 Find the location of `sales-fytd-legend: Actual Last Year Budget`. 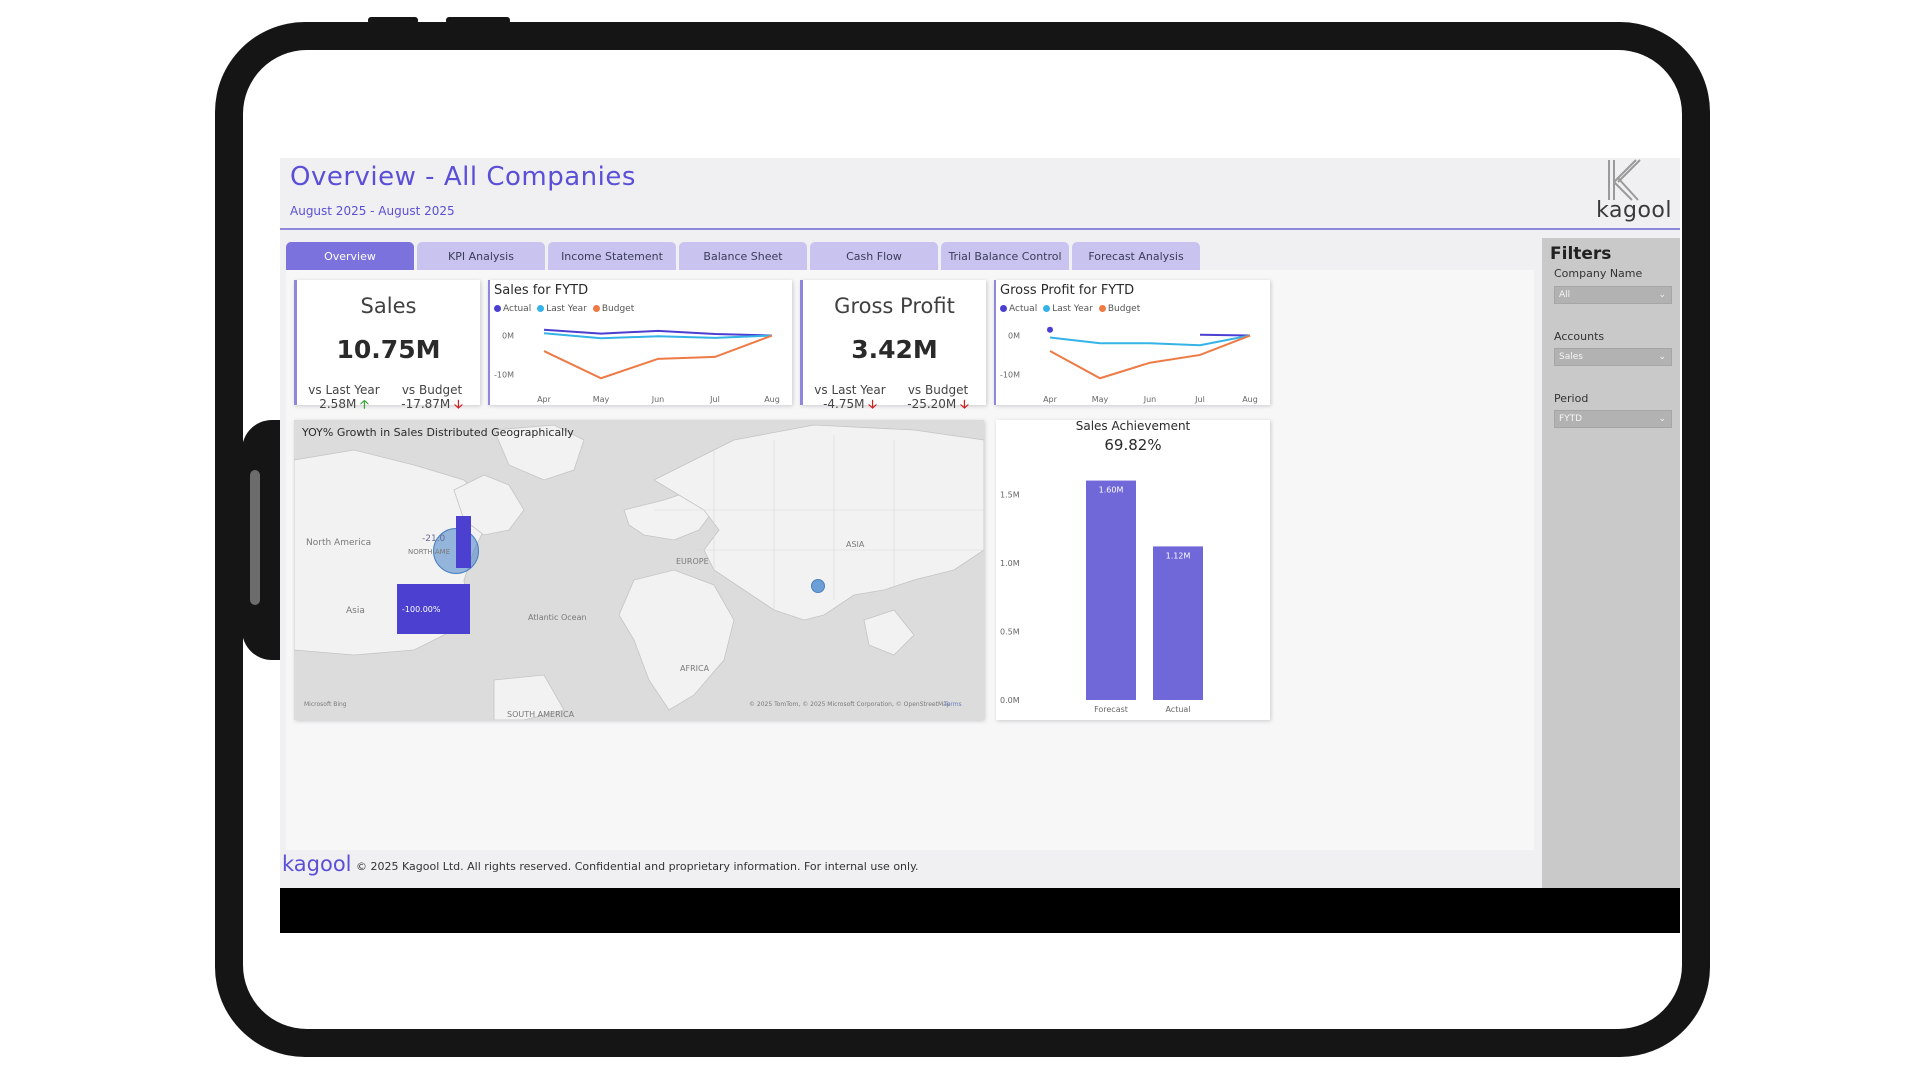

sales-fytd-legend: Actual Last Year Budget is located at coordinates (564, 309).